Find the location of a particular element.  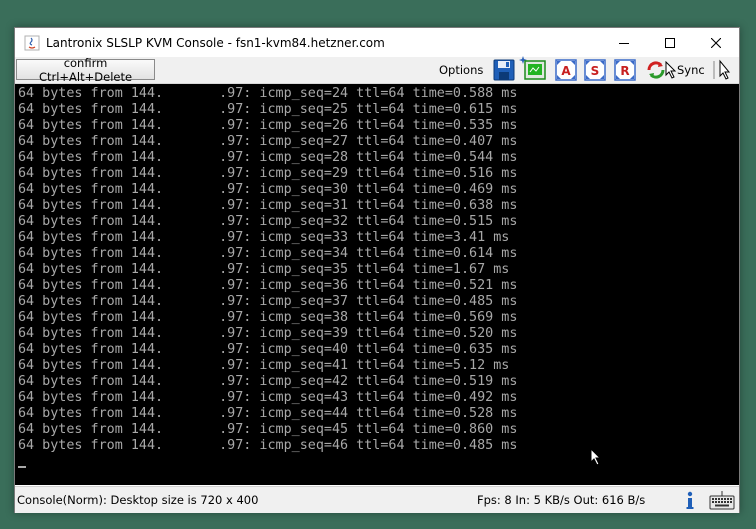

svg-text: A is located at coordinates (566, 71).